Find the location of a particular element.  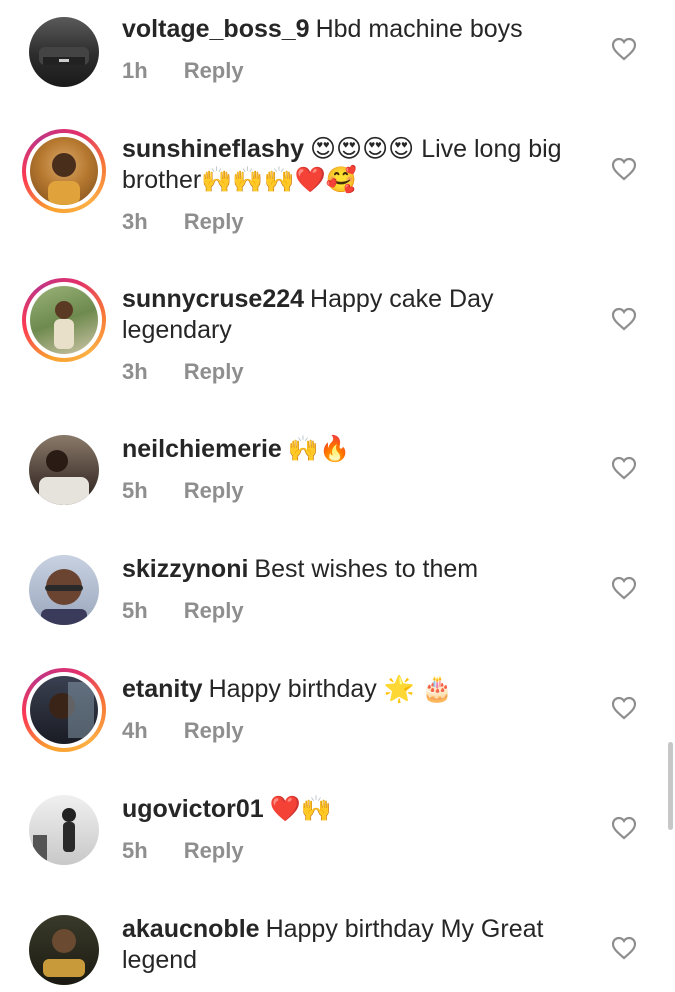

comment-meta: 1h Reply is located at coordinates (183, 71).